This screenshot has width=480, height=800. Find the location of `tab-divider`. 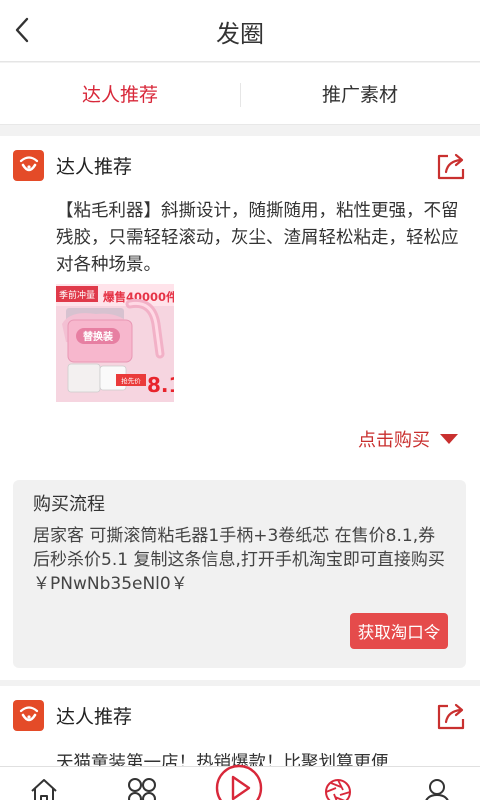

tab-divider is located at coordinates (240, 95).